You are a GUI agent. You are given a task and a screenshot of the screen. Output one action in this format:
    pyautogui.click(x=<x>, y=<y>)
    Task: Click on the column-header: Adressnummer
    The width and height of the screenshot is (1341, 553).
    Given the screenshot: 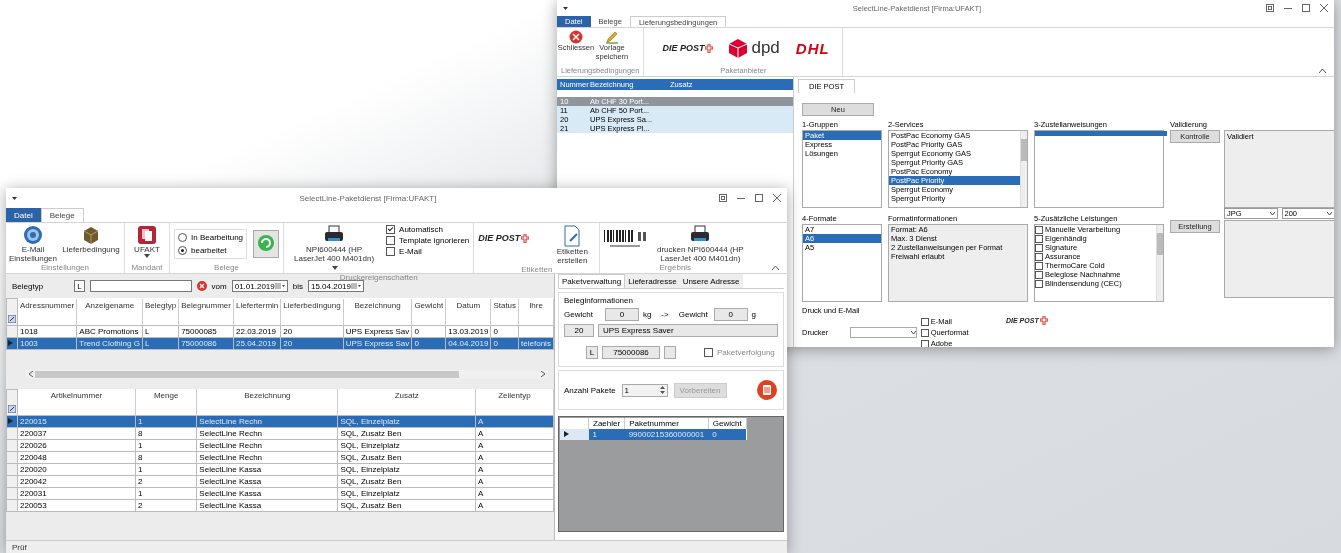 What is the action you would take?
    pyautogui.click(x=47, y=311)
    